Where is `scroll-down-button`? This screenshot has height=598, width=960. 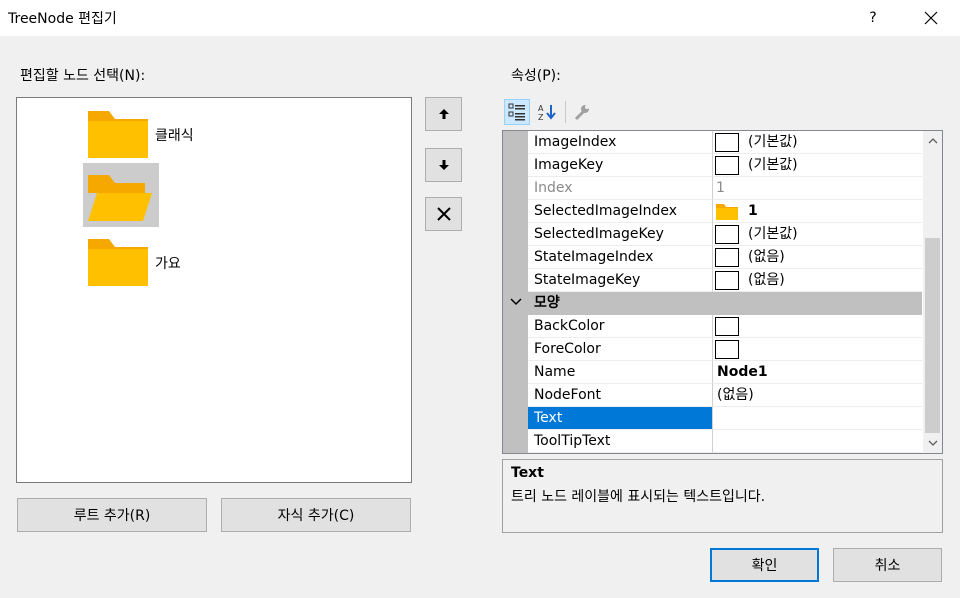 scroll-down-button is located at coordinates (932, 443).